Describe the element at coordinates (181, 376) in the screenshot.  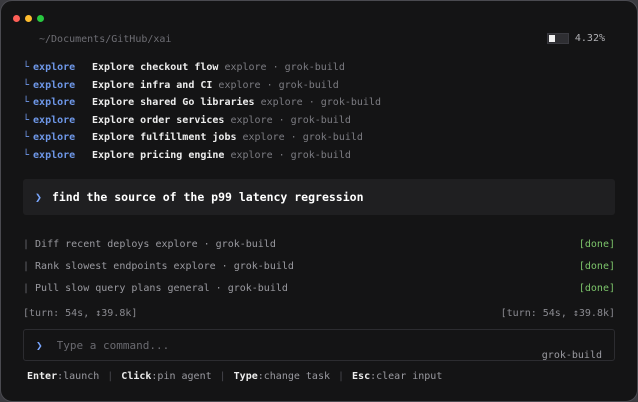
I see `hint-action: :pin agent` at that location.